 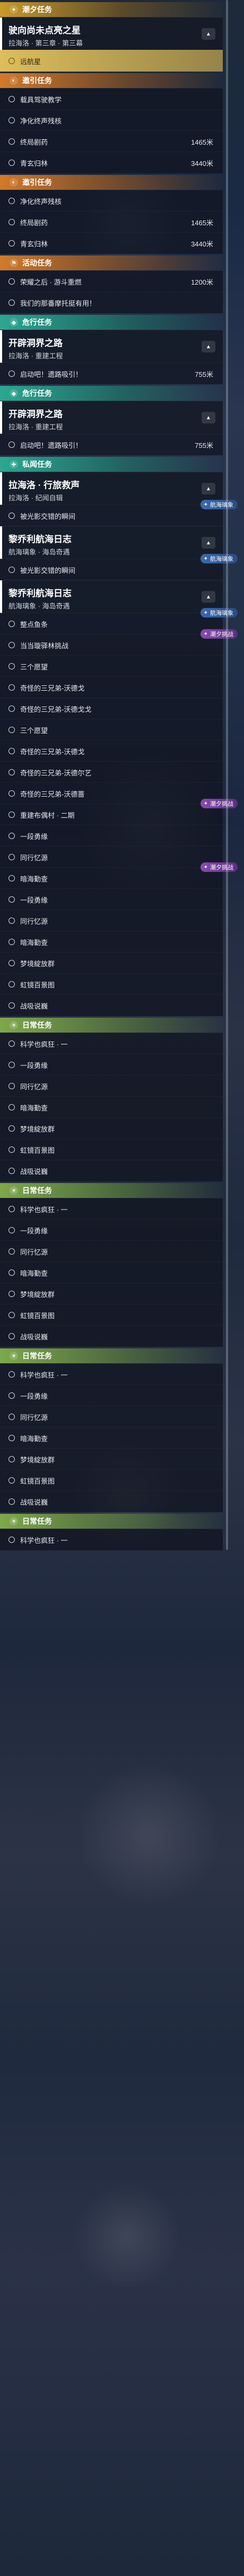 What do you see at coordinates (39, 552) in the screenshot?
I see `quest-subtitle: 航海璃象 · 海岛奇遇` at bounding box center [39, 552].